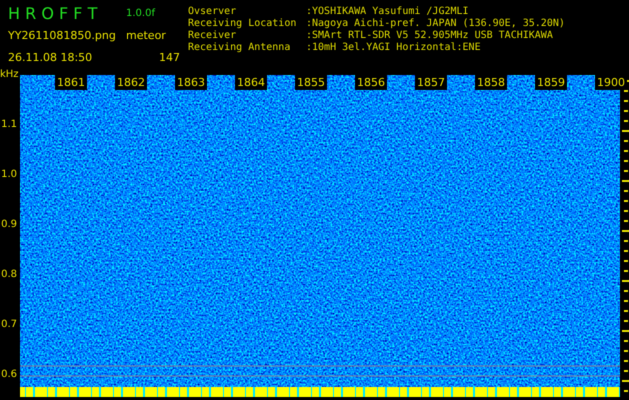 The width and height of the screenshot is (629, 400). What do you see at coordinates (169, 57) in the screenshot?
I see `count-value: 147` at bounding box center [169, 57].